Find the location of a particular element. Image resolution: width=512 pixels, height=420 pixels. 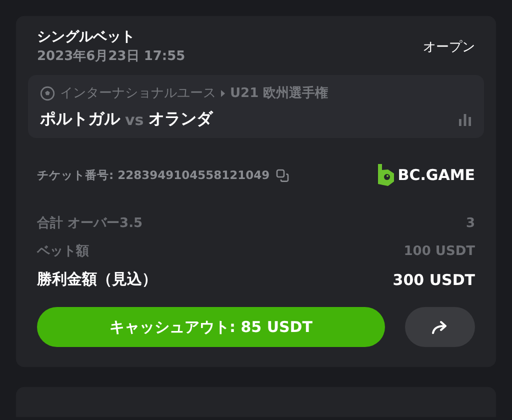

brand-name: BC.GAME is located at coordinates (436, 175).